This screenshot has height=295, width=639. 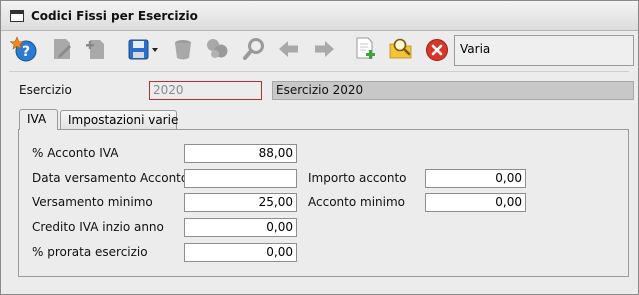 I want to click on versamento-minimo-field: 25,00, so click(x=240, y=202).